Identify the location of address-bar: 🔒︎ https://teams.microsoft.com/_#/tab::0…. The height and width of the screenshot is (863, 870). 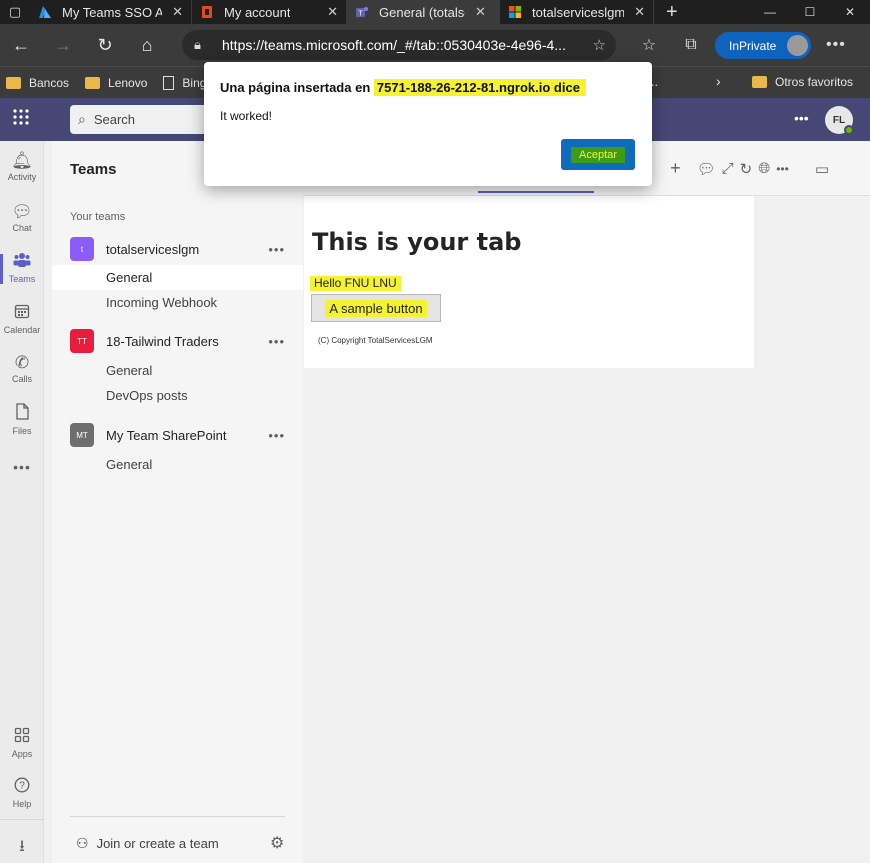
(399, 45).